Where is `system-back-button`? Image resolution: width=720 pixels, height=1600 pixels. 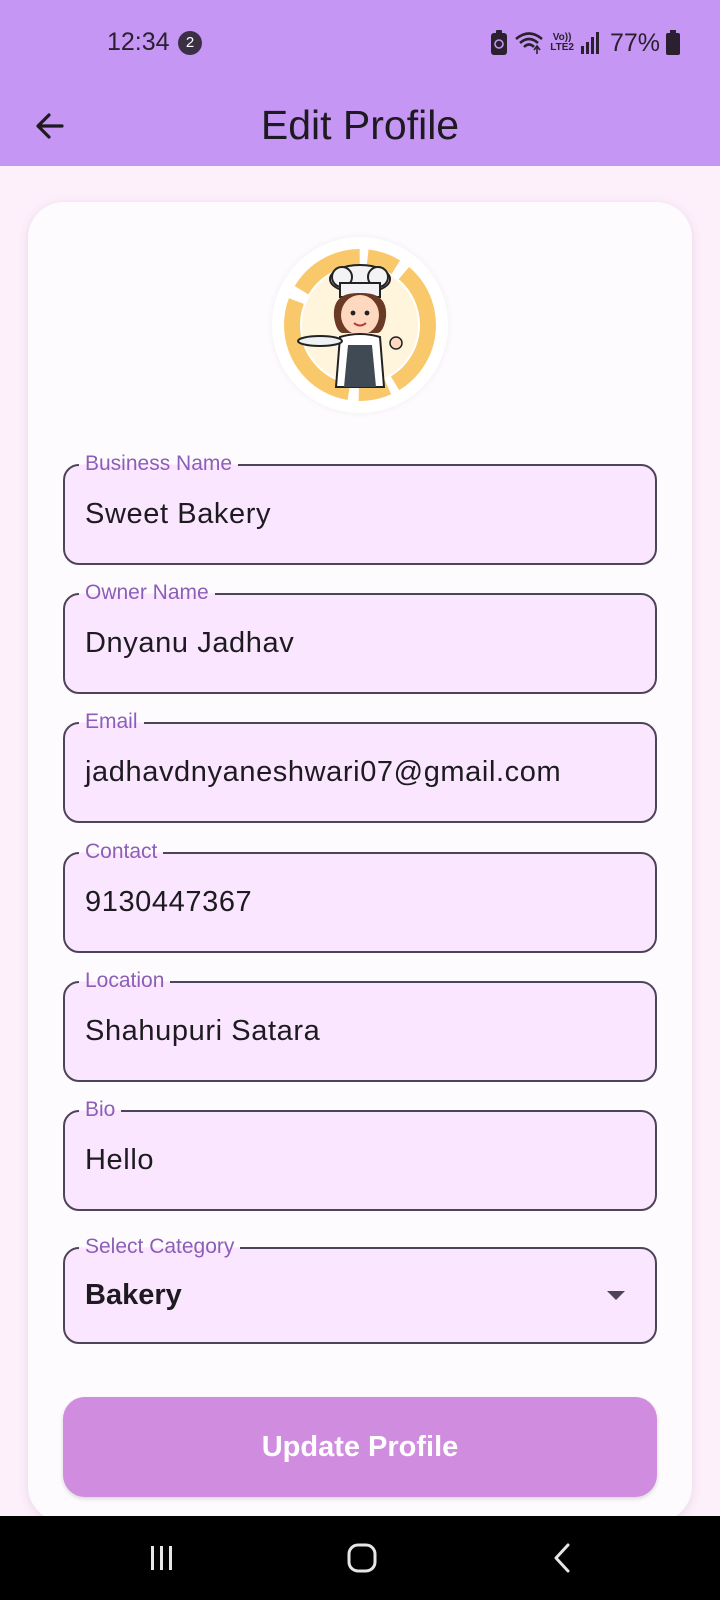 system-back-button is located at coordinates (562, 1558).